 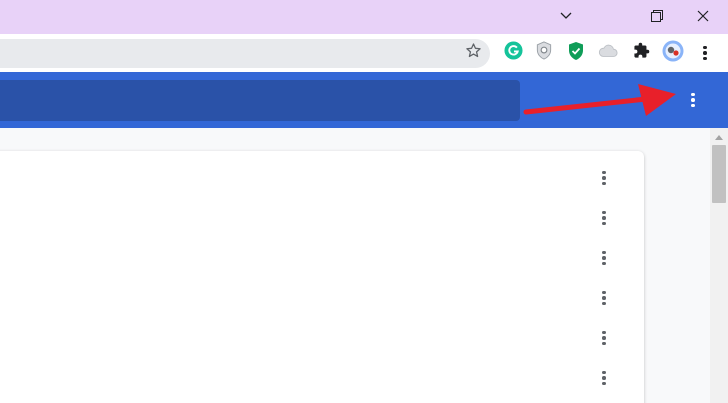 I want to click on scrollbar-thumb, so click(x=719, y=174).